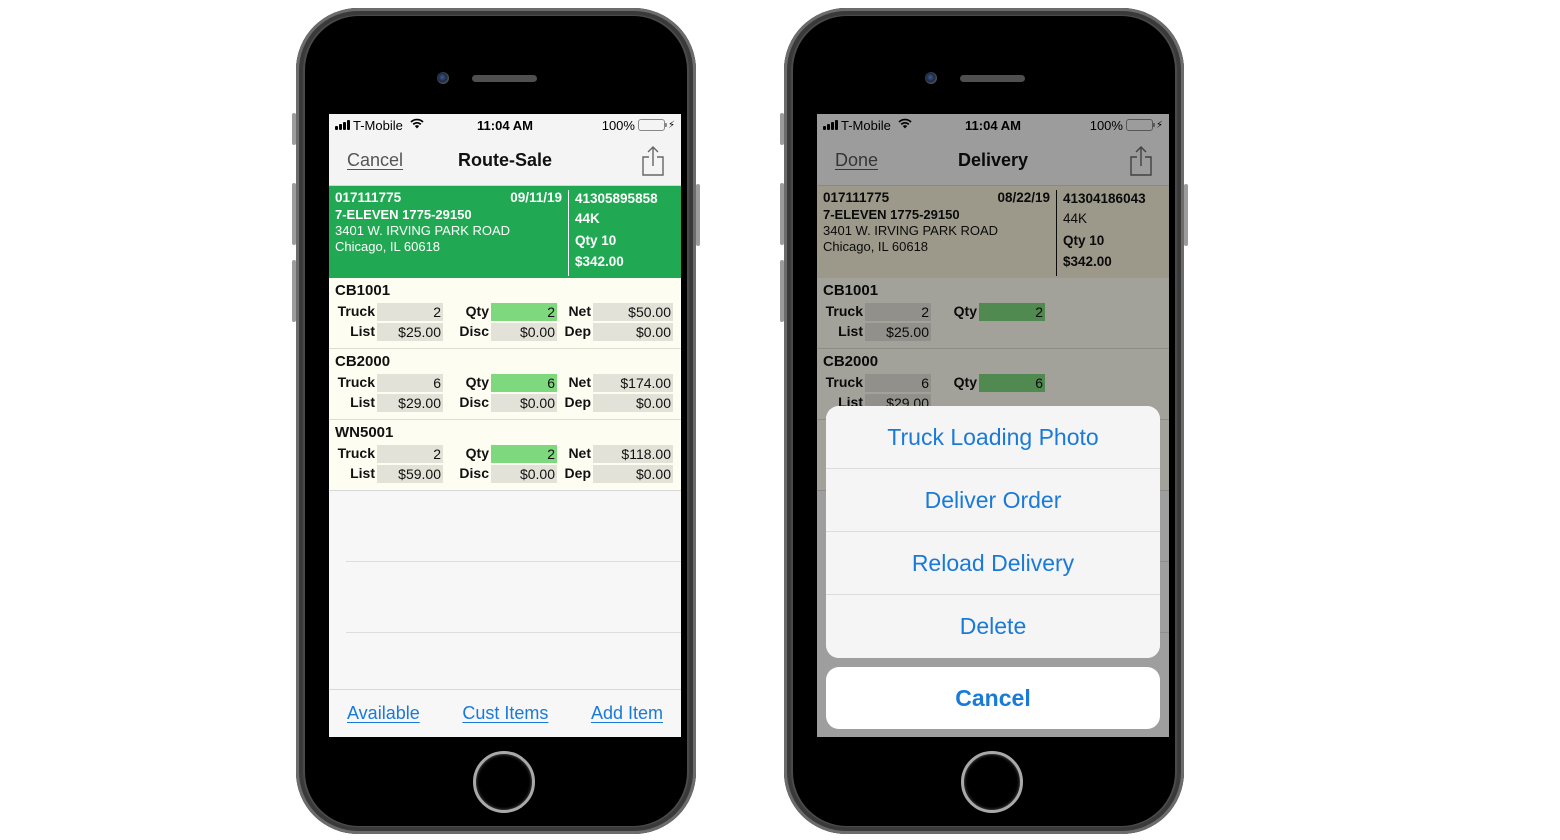  What do you see at coordinates (417, 125) in the screenshot?
I see `wifi-icon` at bounding box center [417, 125].